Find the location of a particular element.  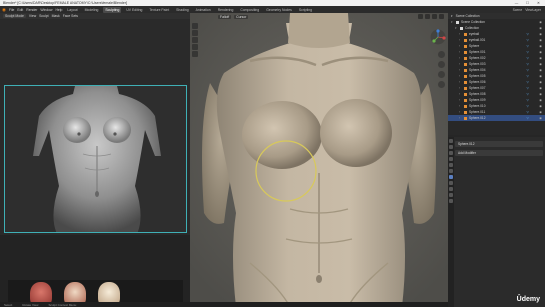

particles-tab-icon is located at coordinates (451, 183).